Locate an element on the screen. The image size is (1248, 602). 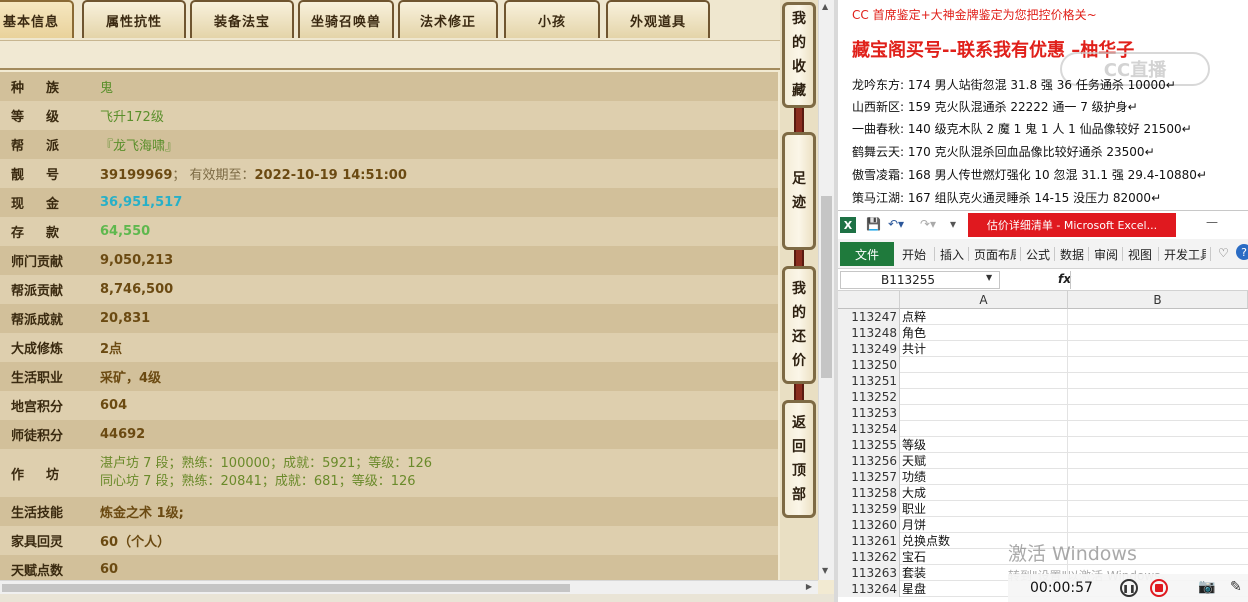
row-header: 113249 is located at coordinates (869, 349).